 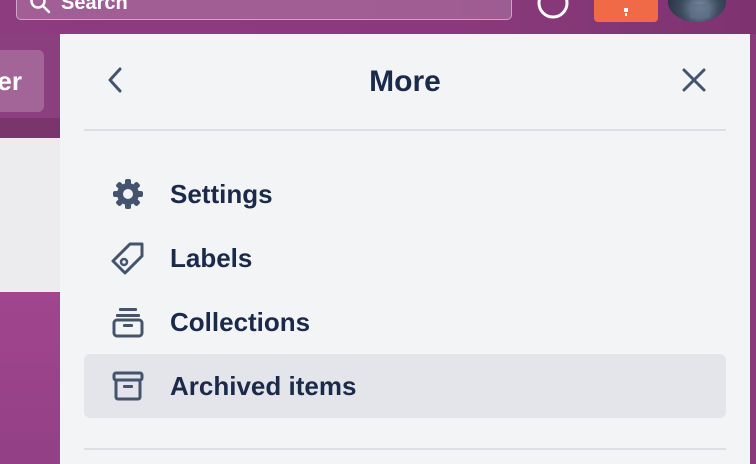 What do you see at coordinates (221, 193) in the screenshot?
I see `menu-item-label: Settings` at bounding box center [221, 193].